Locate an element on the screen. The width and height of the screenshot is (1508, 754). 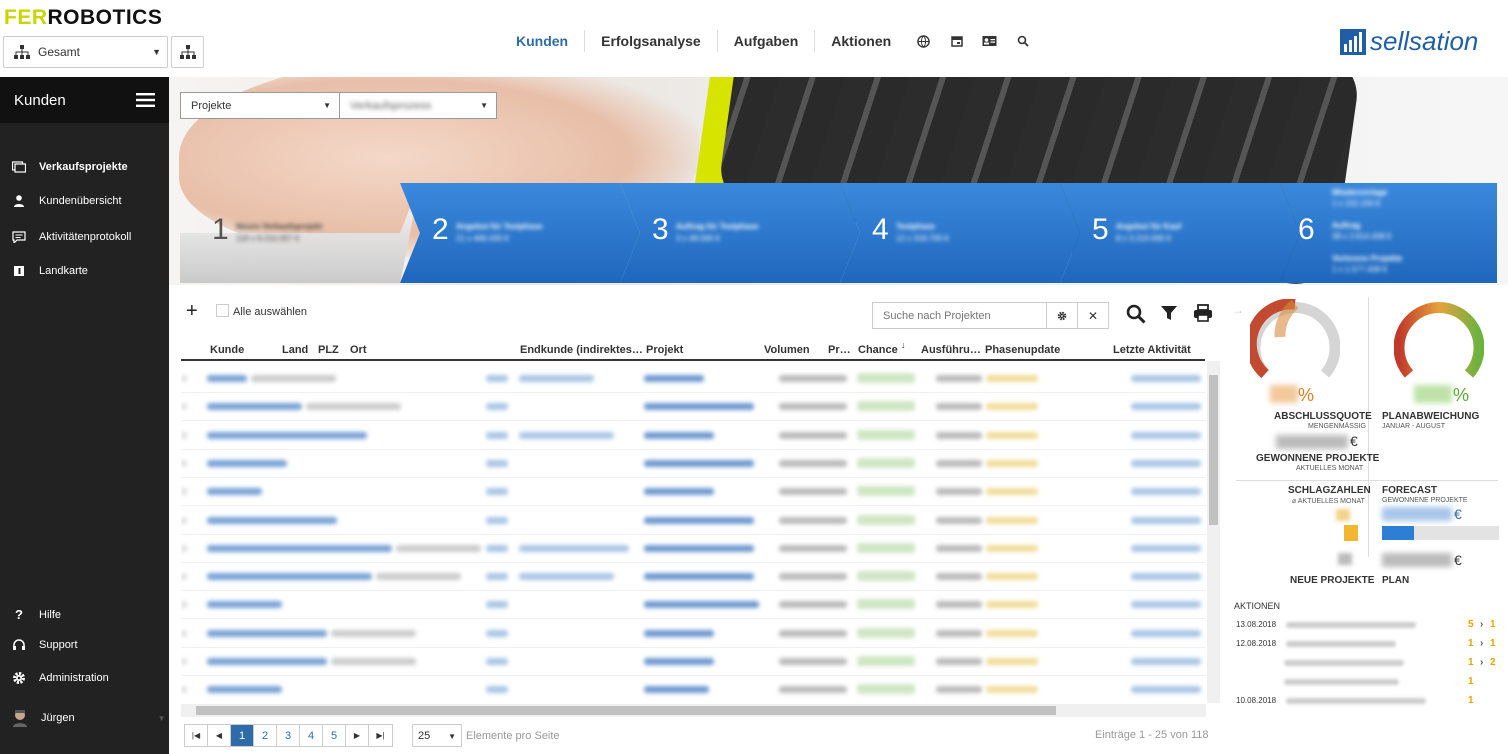
arrow-right-icon: → is located at coordinates (1238, 310).